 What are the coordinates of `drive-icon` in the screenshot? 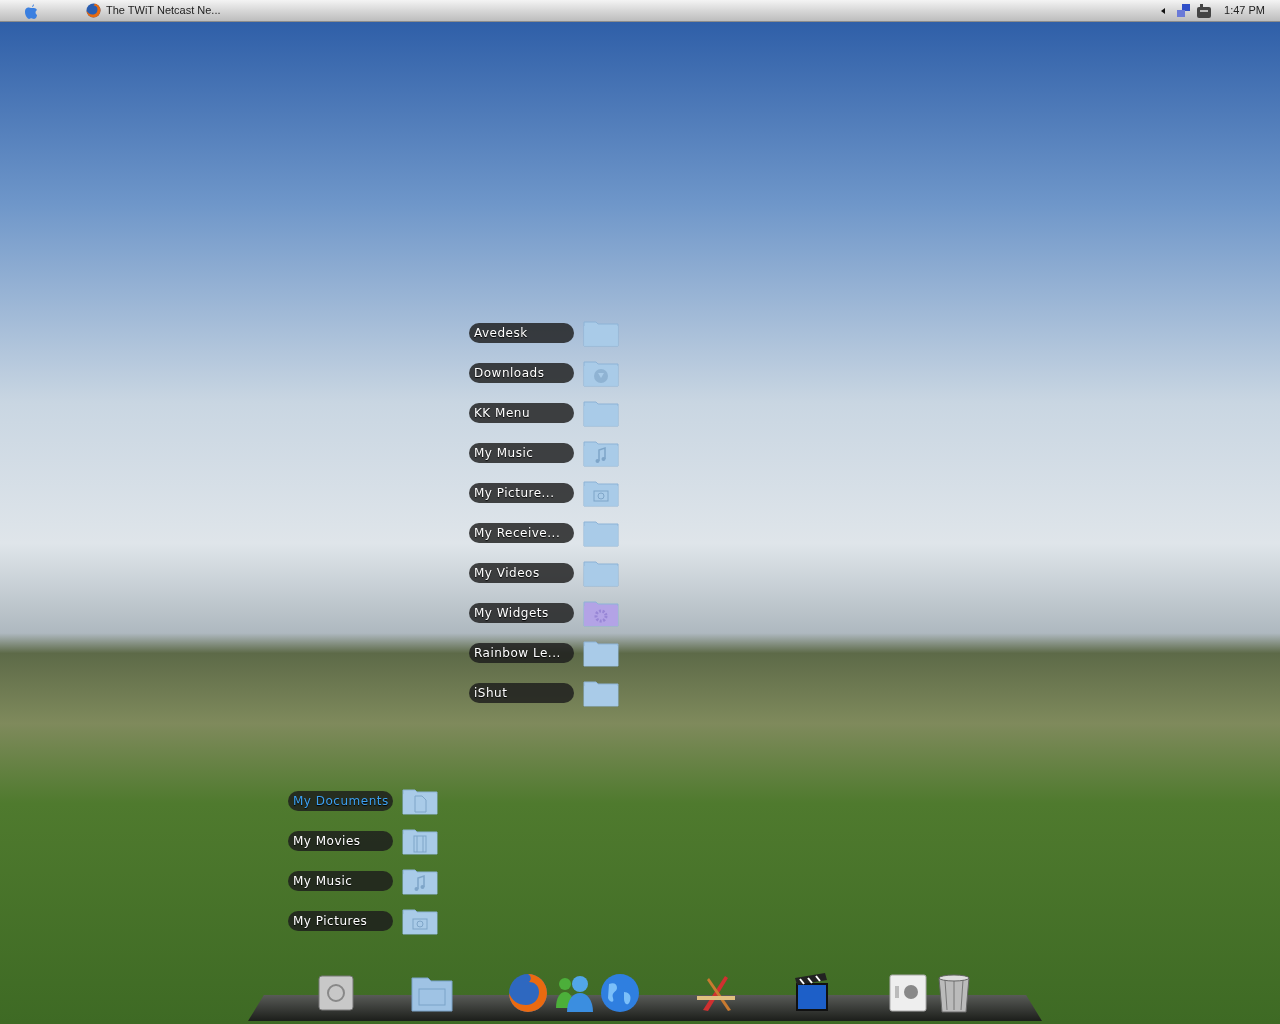 It's located at (336, 993).